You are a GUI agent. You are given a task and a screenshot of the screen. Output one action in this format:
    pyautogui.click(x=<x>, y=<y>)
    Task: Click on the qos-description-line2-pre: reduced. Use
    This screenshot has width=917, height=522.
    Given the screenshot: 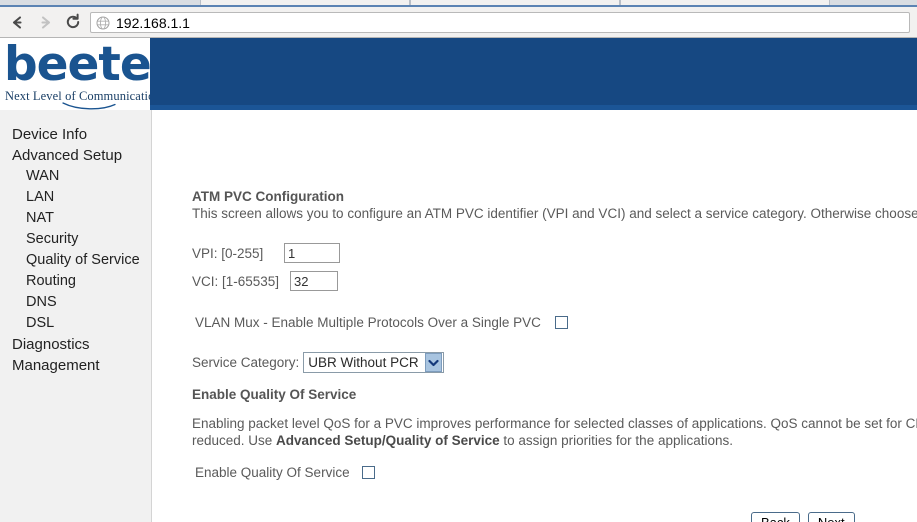 What is the action you would take?
    pyautogui.click(x=234, y=440)
    